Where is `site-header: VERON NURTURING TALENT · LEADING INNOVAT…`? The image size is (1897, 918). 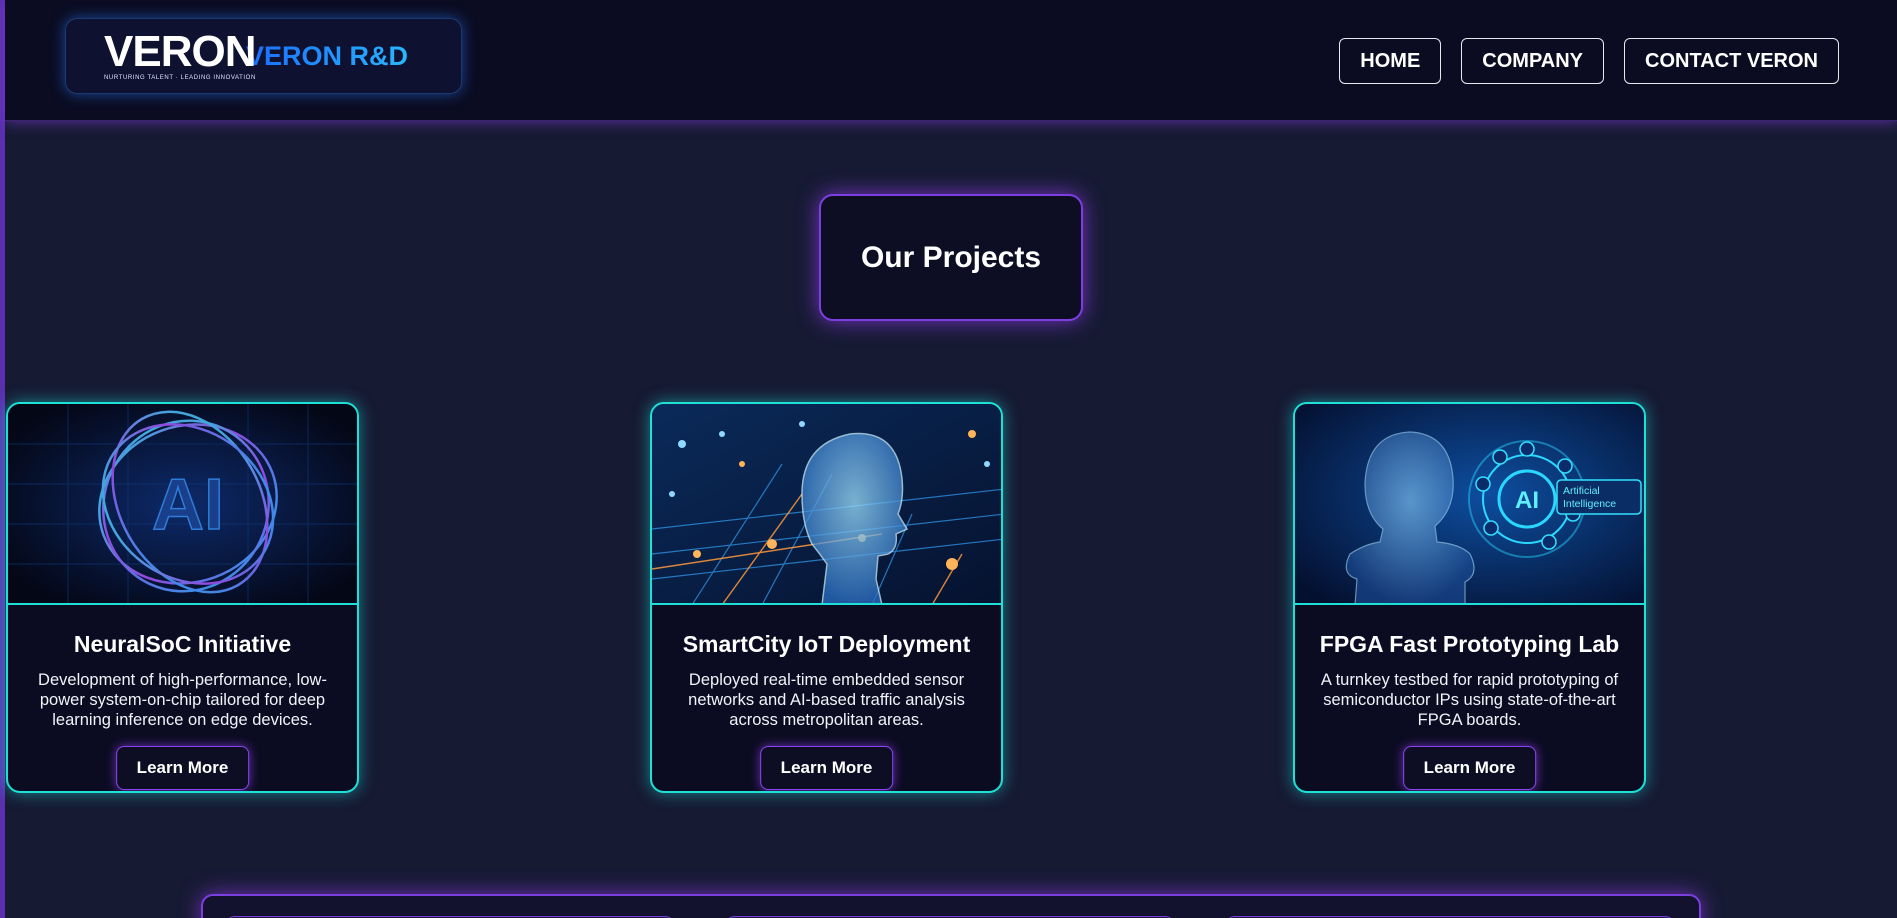
site-header: VERON NURTURING TALENT · LEADING INNOVAT… is located at coordinates (951, 60).